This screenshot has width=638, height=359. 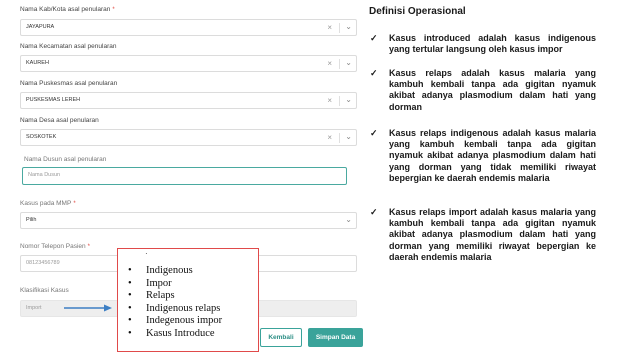 What do you see at coordinates (159, 283) in the screenshot?
I see `option-label: Impor` at bounding box center [159, 283].